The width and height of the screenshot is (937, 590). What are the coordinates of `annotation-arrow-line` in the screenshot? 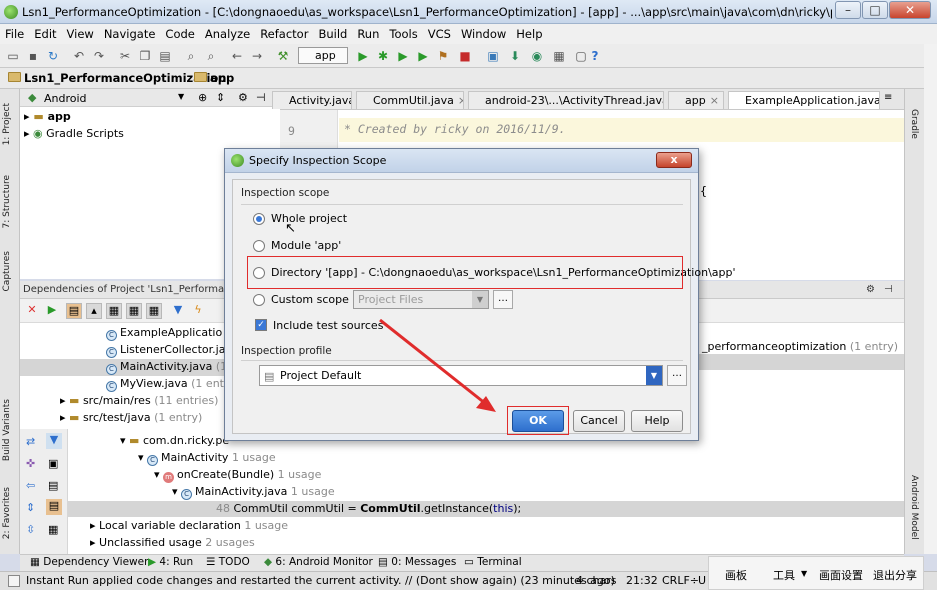 It's located at (433, 362).